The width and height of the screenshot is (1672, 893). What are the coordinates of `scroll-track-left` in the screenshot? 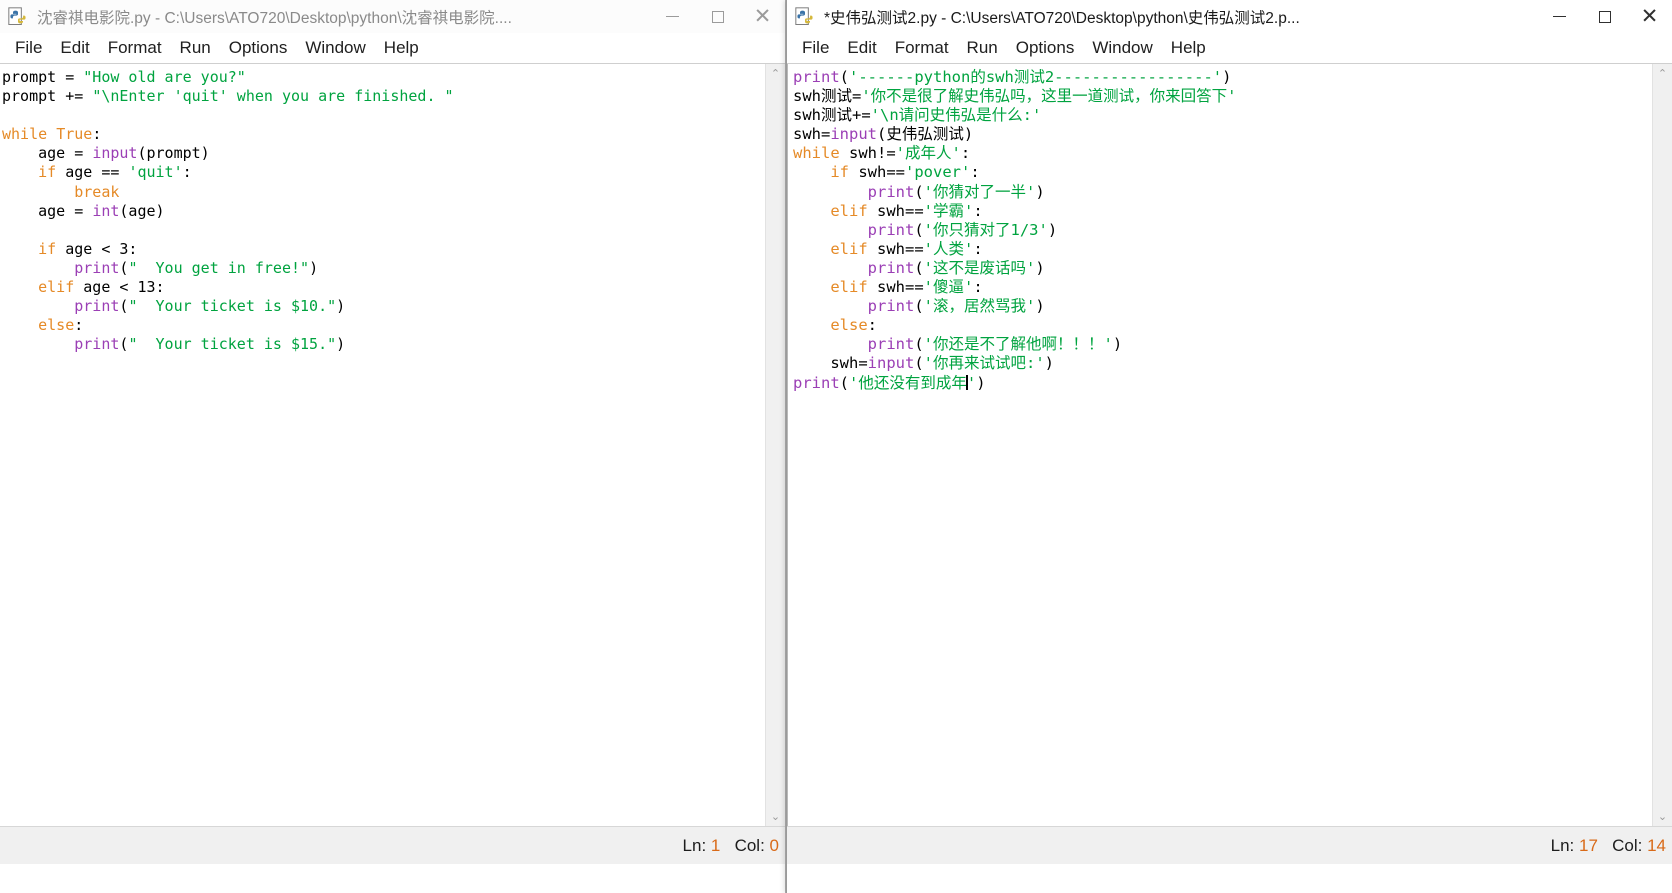 It's located at (775, 445).